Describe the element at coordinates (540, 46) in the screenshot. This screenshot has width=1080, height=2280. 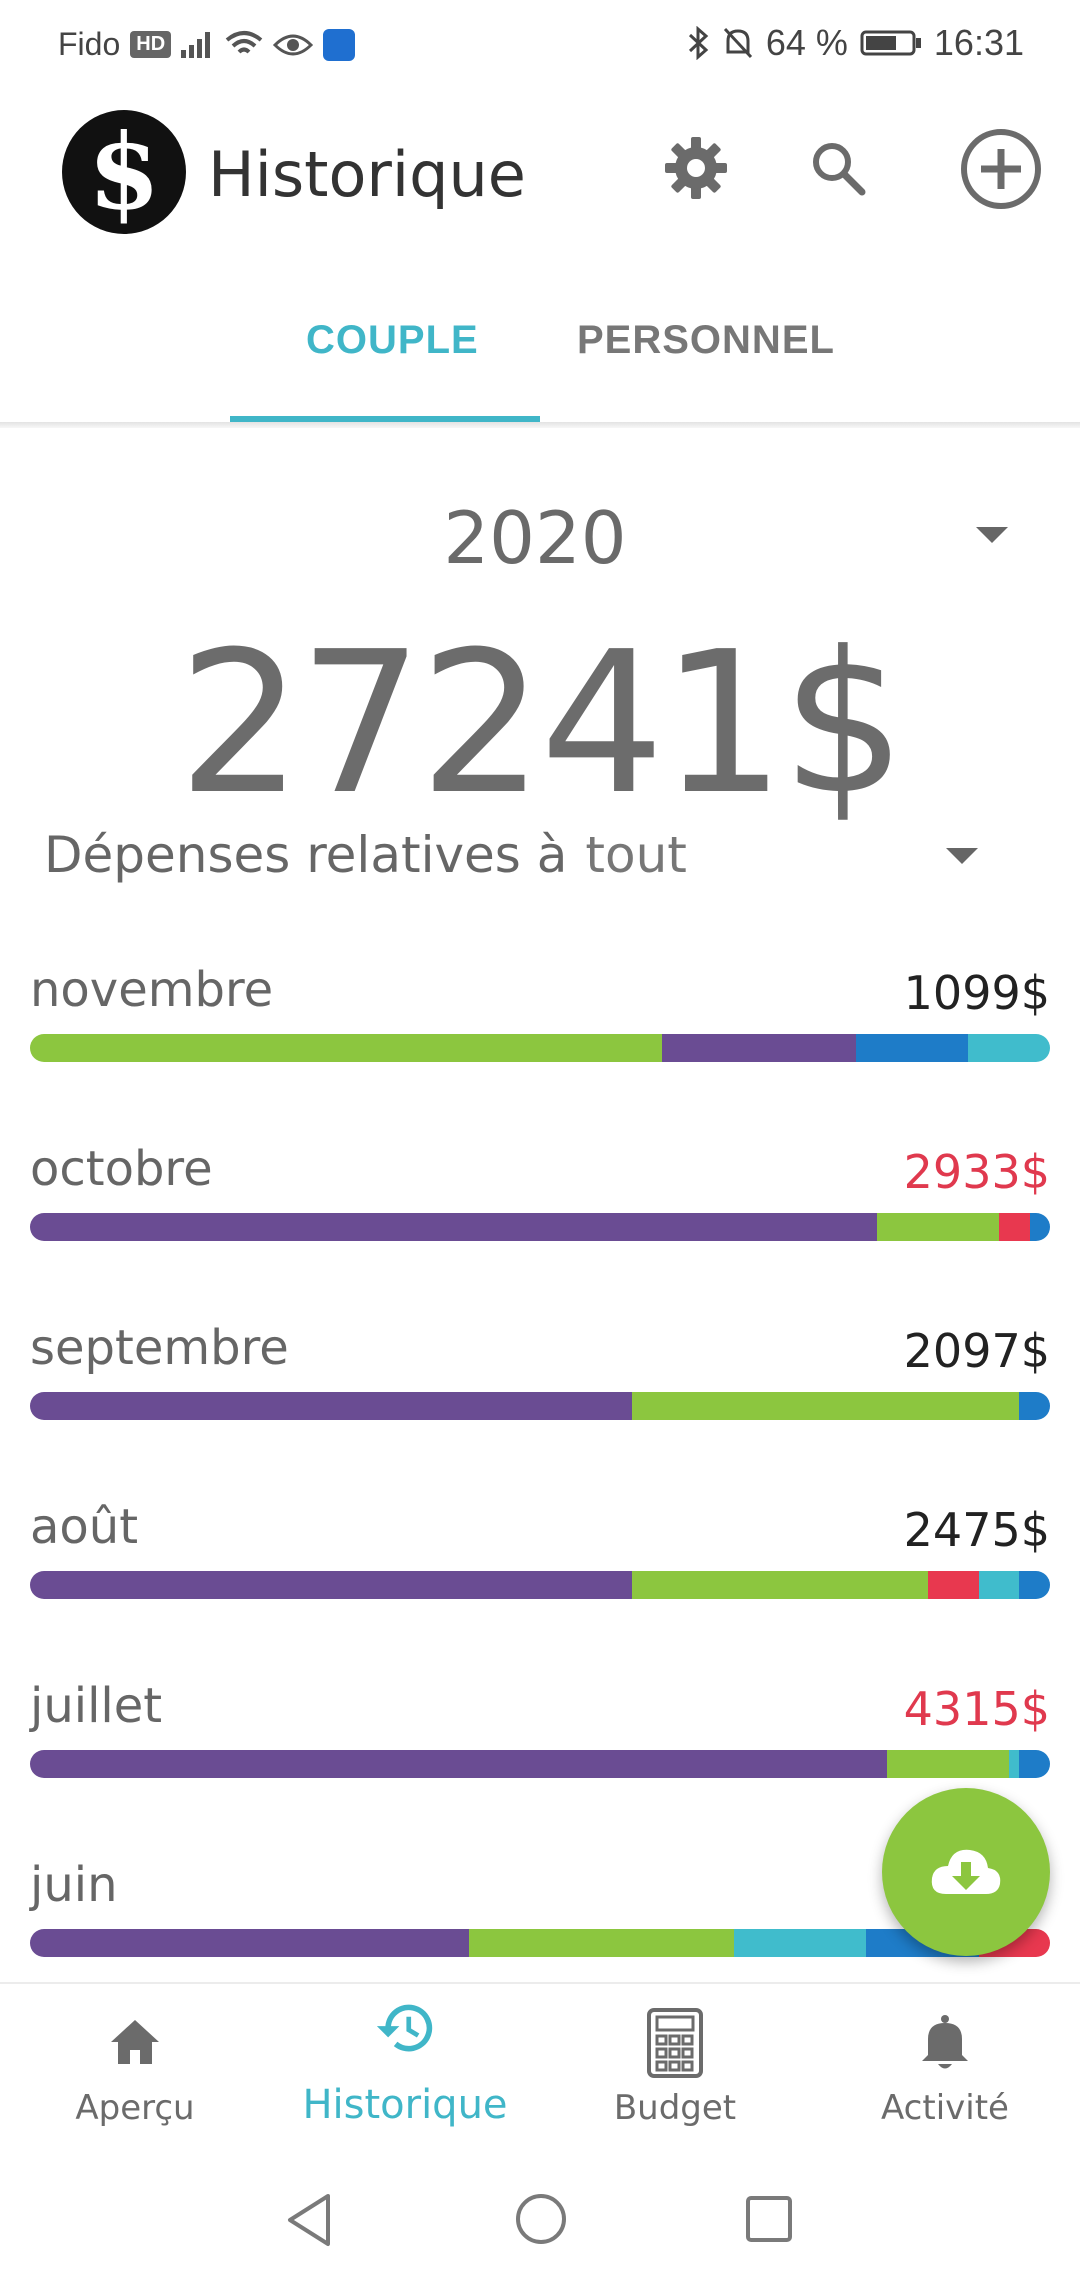
I see `status-bar: Fido HD 64 % 16:31` at that location.